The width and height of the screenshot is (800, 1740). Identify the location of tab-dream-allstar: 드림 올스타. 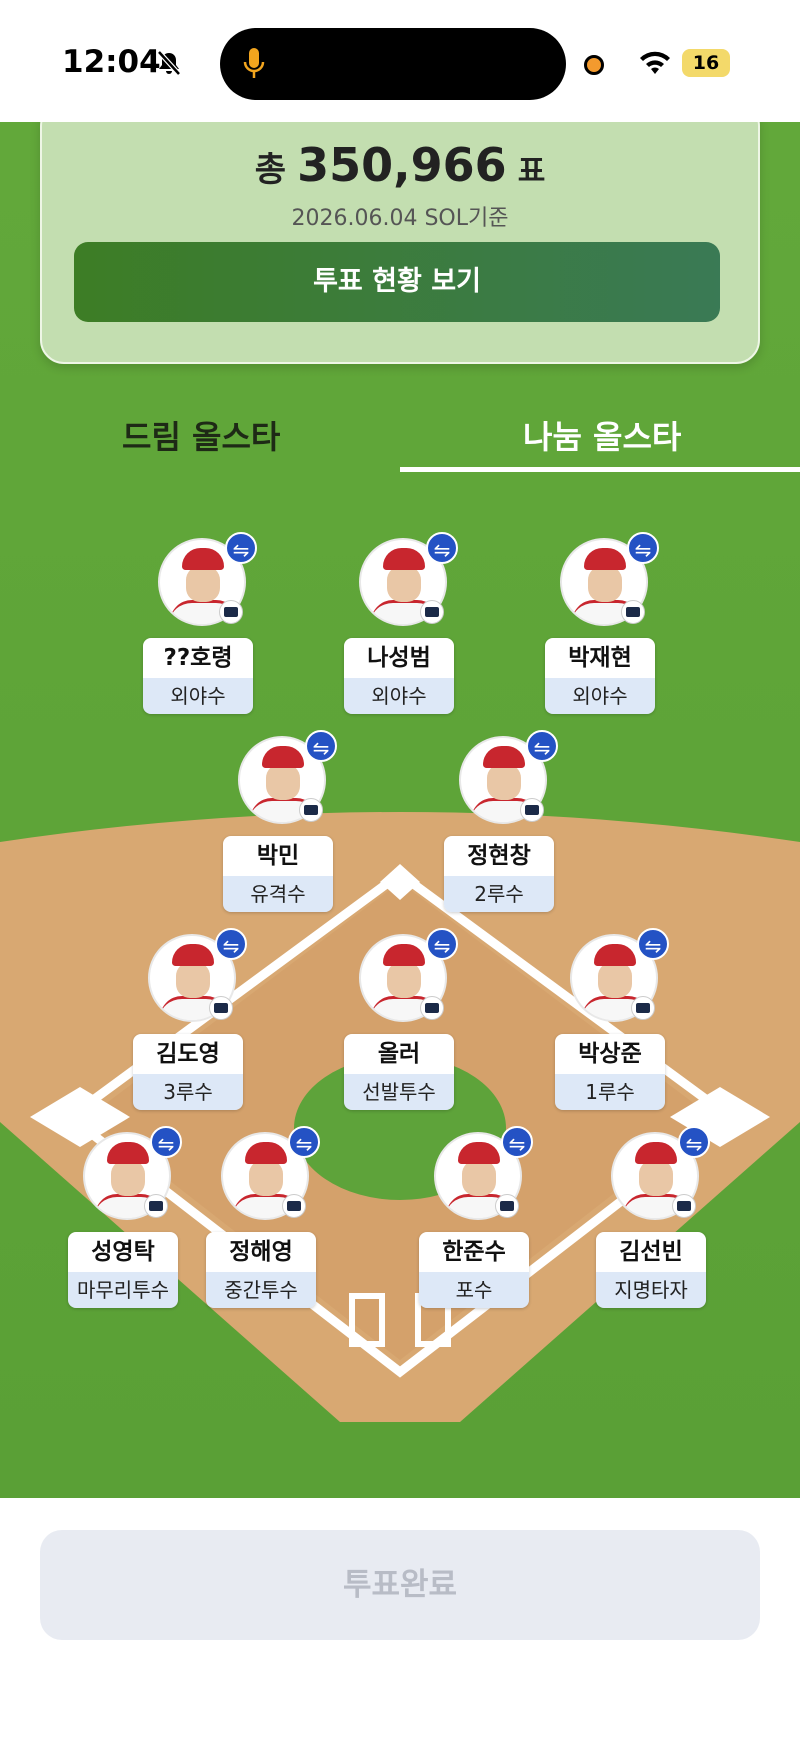
(201, 435).